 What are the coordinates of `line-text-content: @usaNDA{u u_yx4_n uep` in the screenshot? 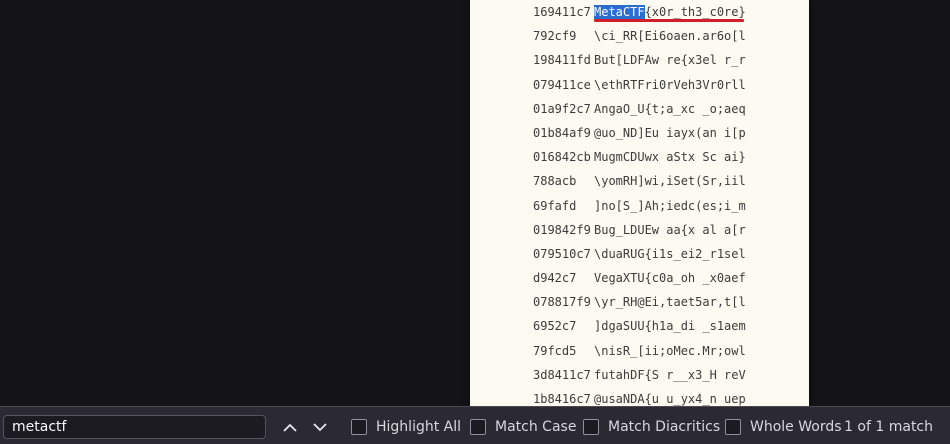 It's located at (670, 399).